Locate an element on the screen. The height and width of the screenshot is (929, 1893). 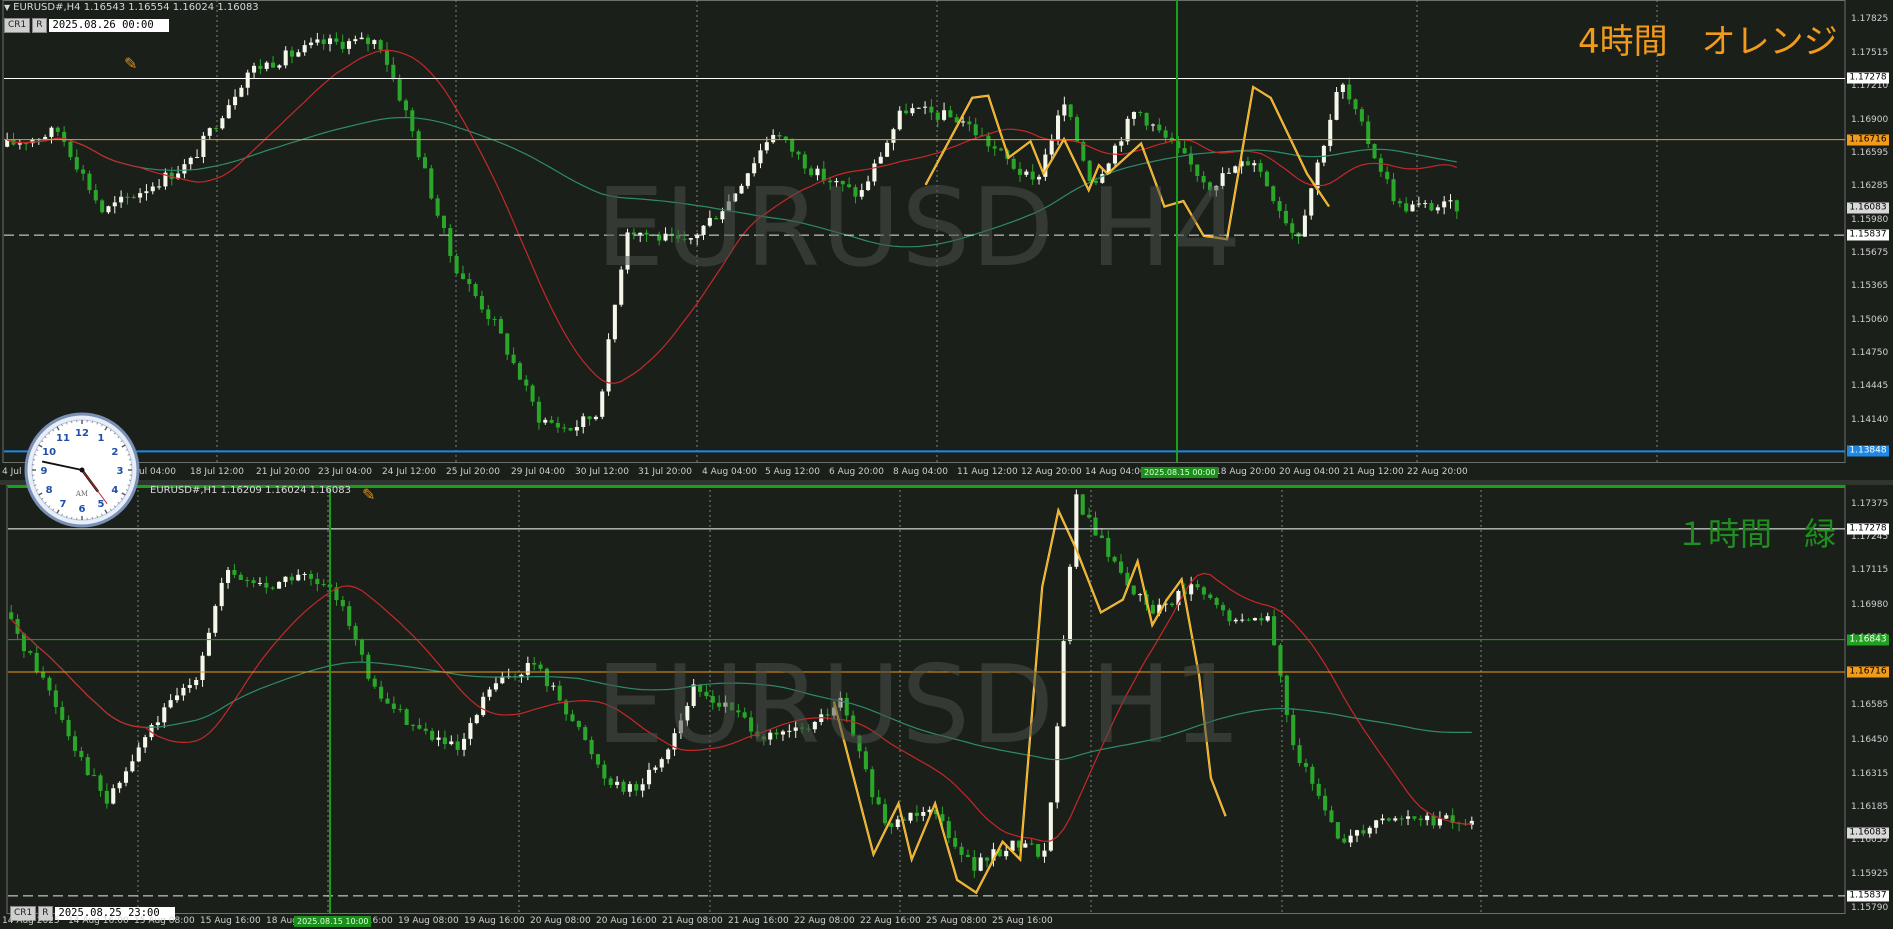
collapse-triangle-icon: ▼ is located at coordinates (7, 7).